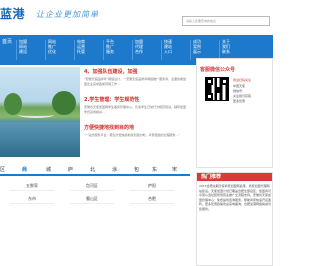 This screenshot has height=266, width=320. I want to click on area-tab: 涂, so click(114, 170).